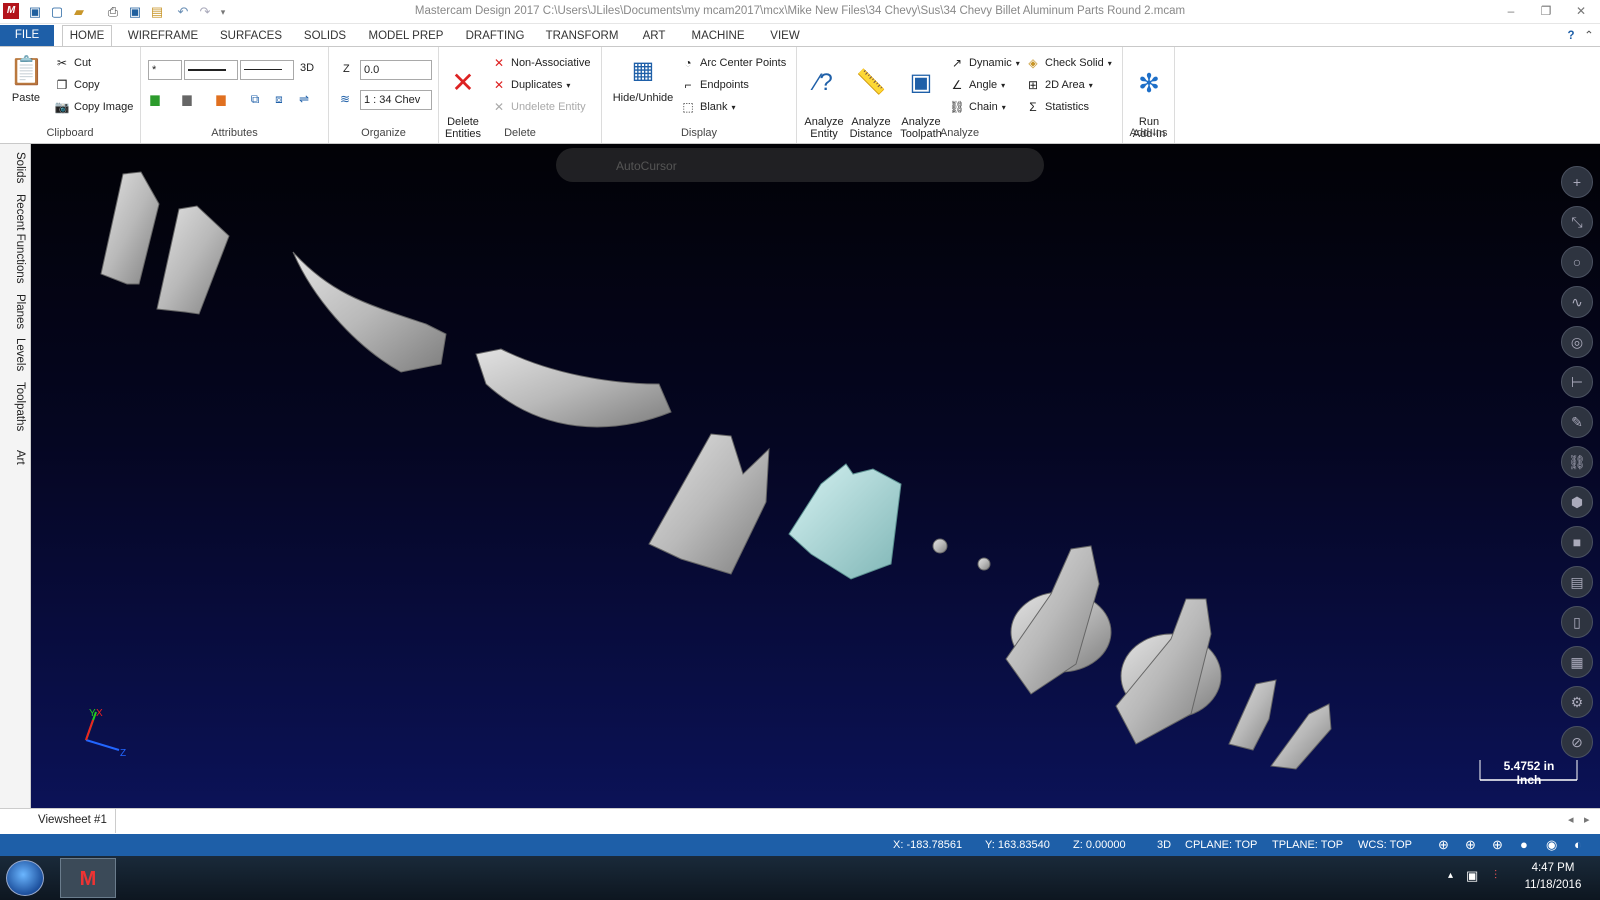 The image size is (1600, 900). Describe the element at coordinates (1577, 582) in the screenshot. I see `layers-icon: ▤` at that location.